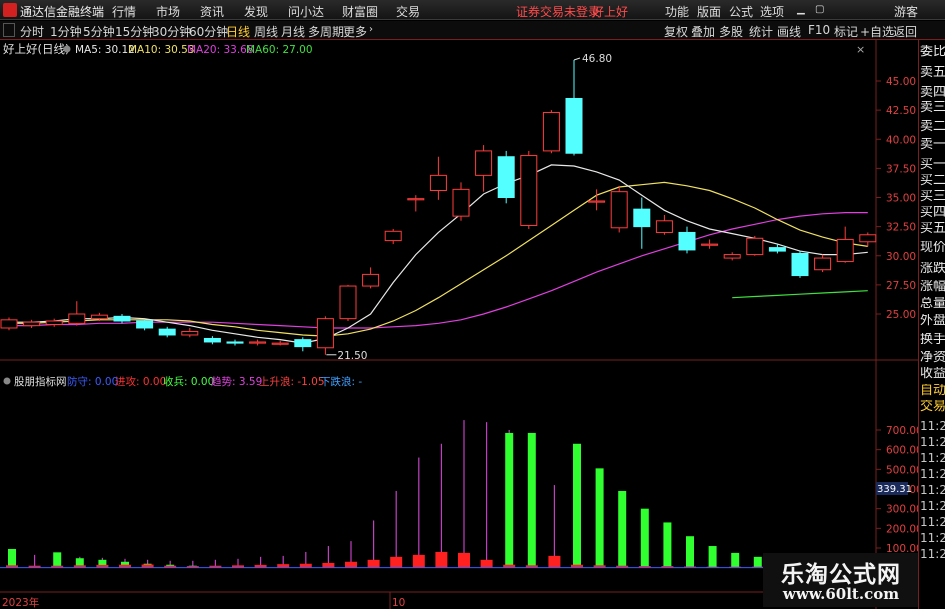  I want to click on menu-xuanxiang: 选项, so click(772, 11).